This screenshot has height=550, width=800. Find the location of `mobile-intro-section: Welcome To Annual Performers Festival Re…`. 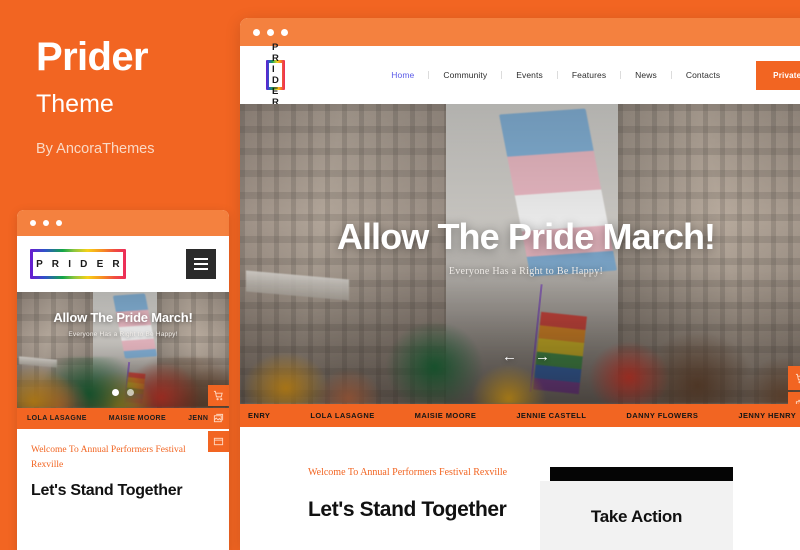

mobile-intro-section: Welcome To Annual Performers Festival Re… is located at coordinates (123, 465).